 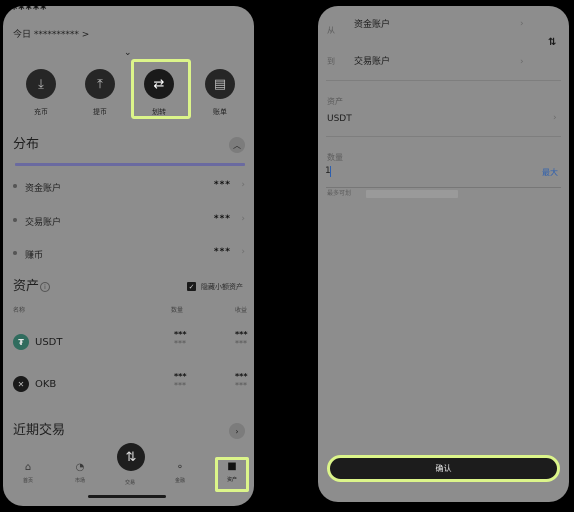 I want to click on collapse-distribution-button: ︿, so click(x=237, y=145).